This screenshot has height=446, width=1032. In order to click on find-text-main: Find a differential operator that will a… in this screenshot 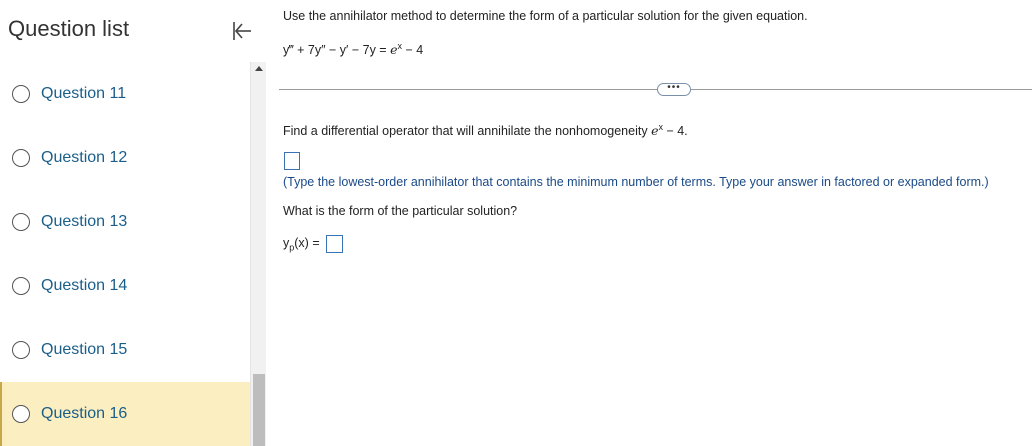, I will do `click(467, 131)`.